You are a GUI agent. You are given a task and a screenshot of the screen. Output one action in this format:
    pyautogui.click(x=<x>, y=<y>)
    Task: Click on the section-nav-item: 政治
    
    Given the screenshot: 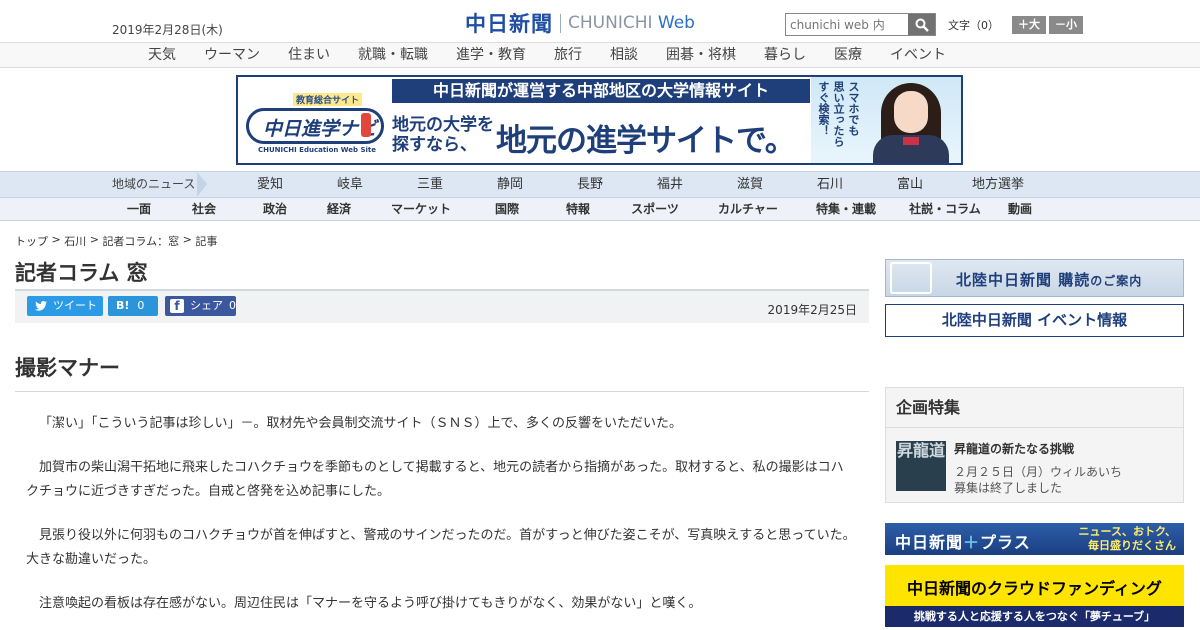 What is the action you would take?
    pyautogui.click(x=275, y=209)
    